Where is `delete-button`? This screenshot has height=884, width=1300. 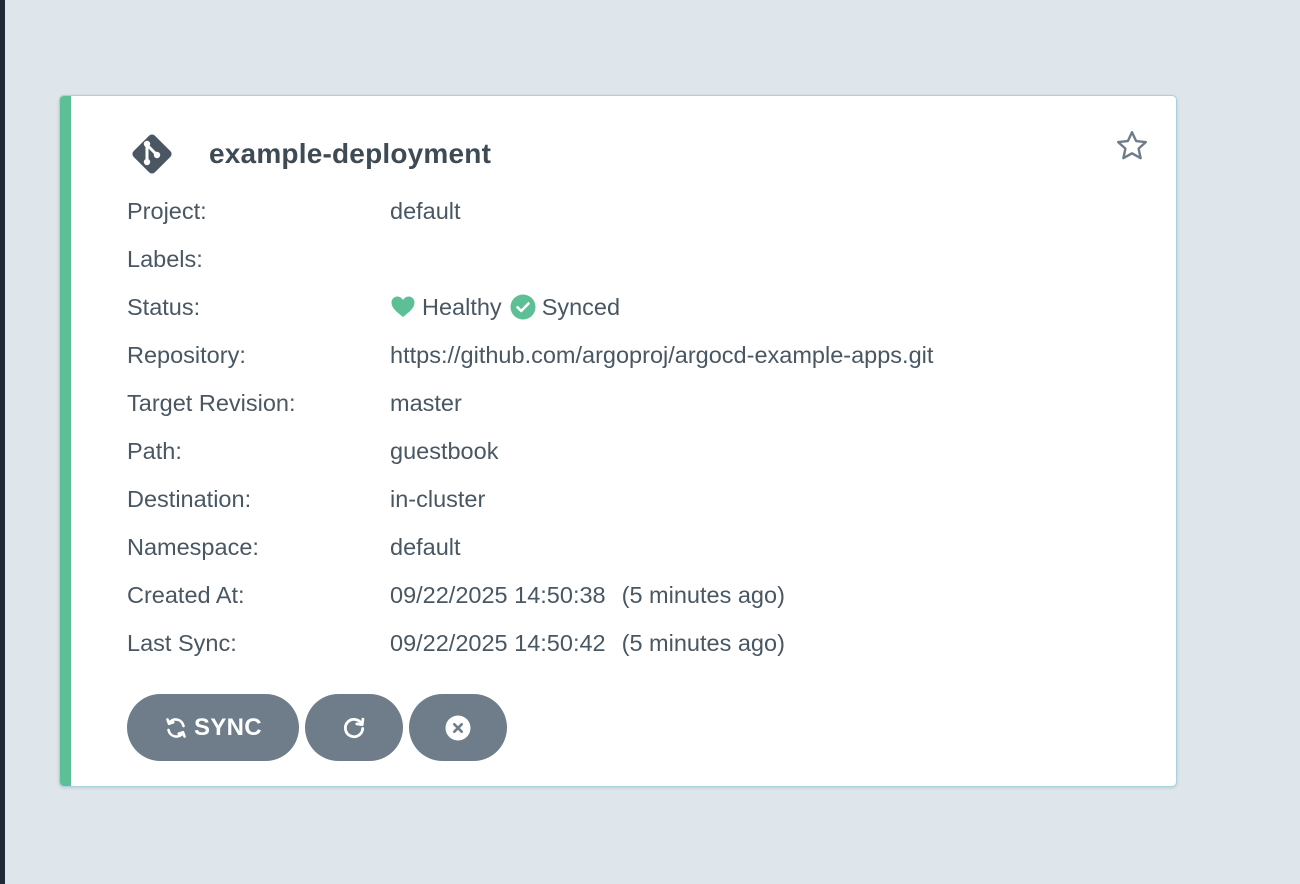 delete-button is located at coordinates (458, 727).